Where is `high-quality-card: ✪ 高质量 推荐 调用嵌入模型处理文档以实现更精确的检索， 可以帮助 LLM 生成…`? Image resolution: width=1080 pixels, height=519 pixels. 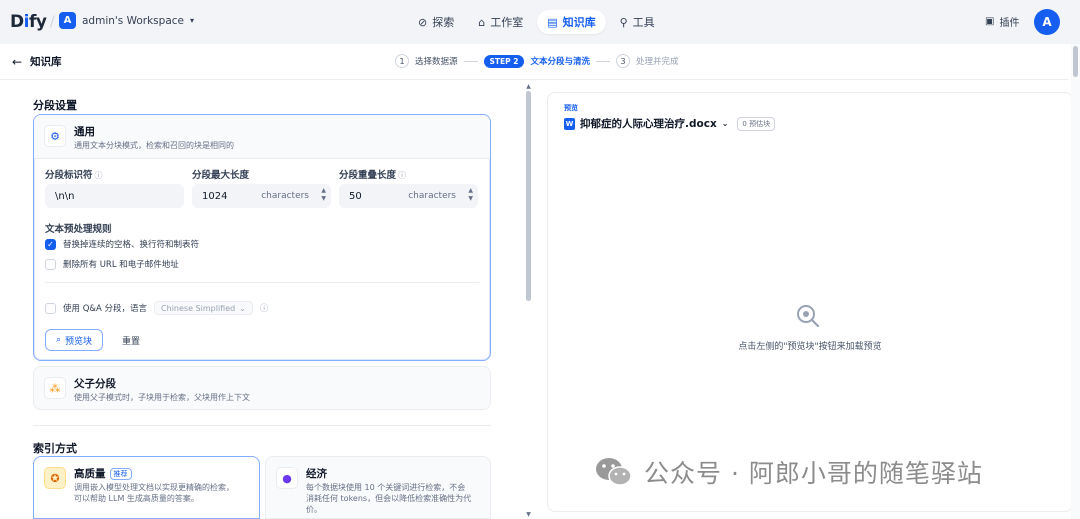
high-quality-card: ✪ 高质量 推荐 调用嵌入模型处理文档以实现更精确的检索， 可以帮助 LLM 生成… is located at coordinates (146, 487).